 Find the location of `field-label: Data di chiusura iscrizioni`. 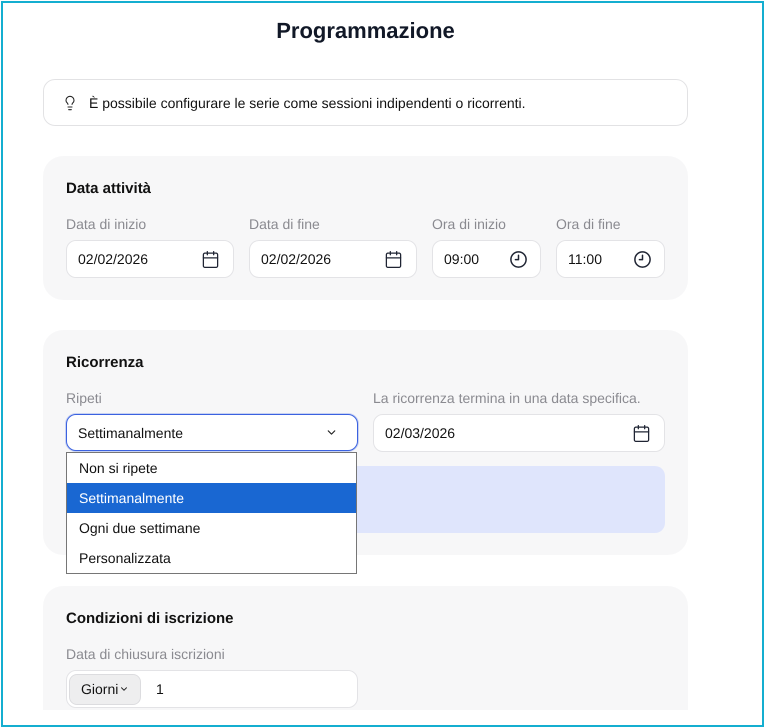

field-label: Data di chiusura iscrizioni is located at coordinates (145, 654).